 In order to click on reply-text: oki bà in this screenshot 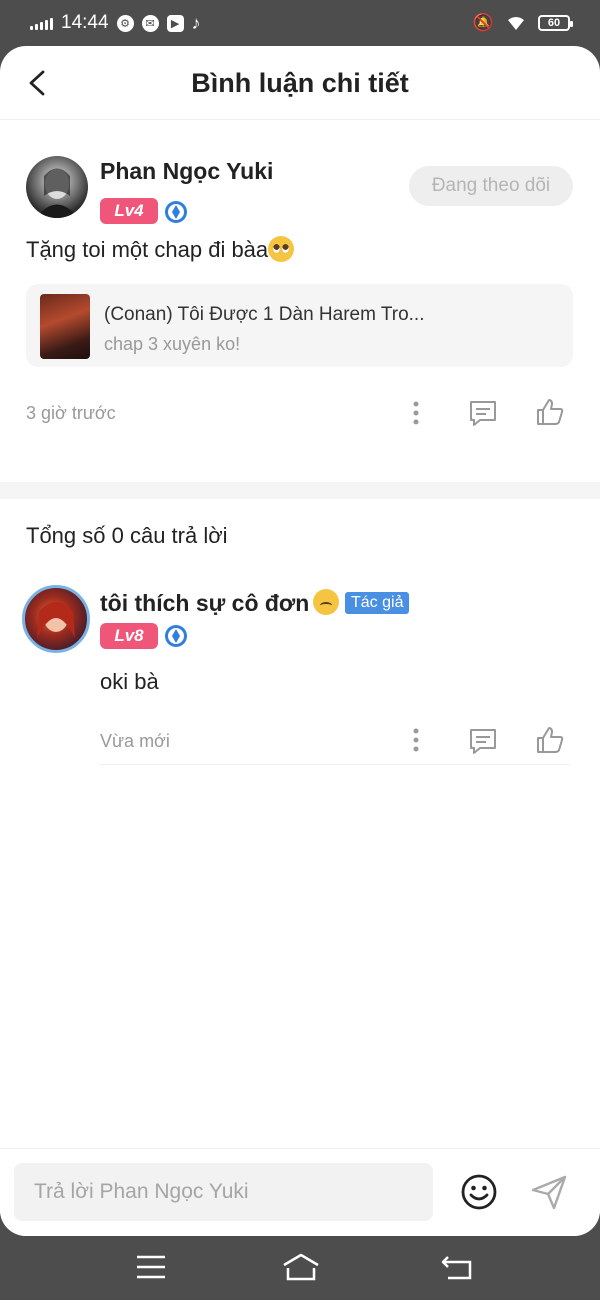, I will do `click(129, 681)`.